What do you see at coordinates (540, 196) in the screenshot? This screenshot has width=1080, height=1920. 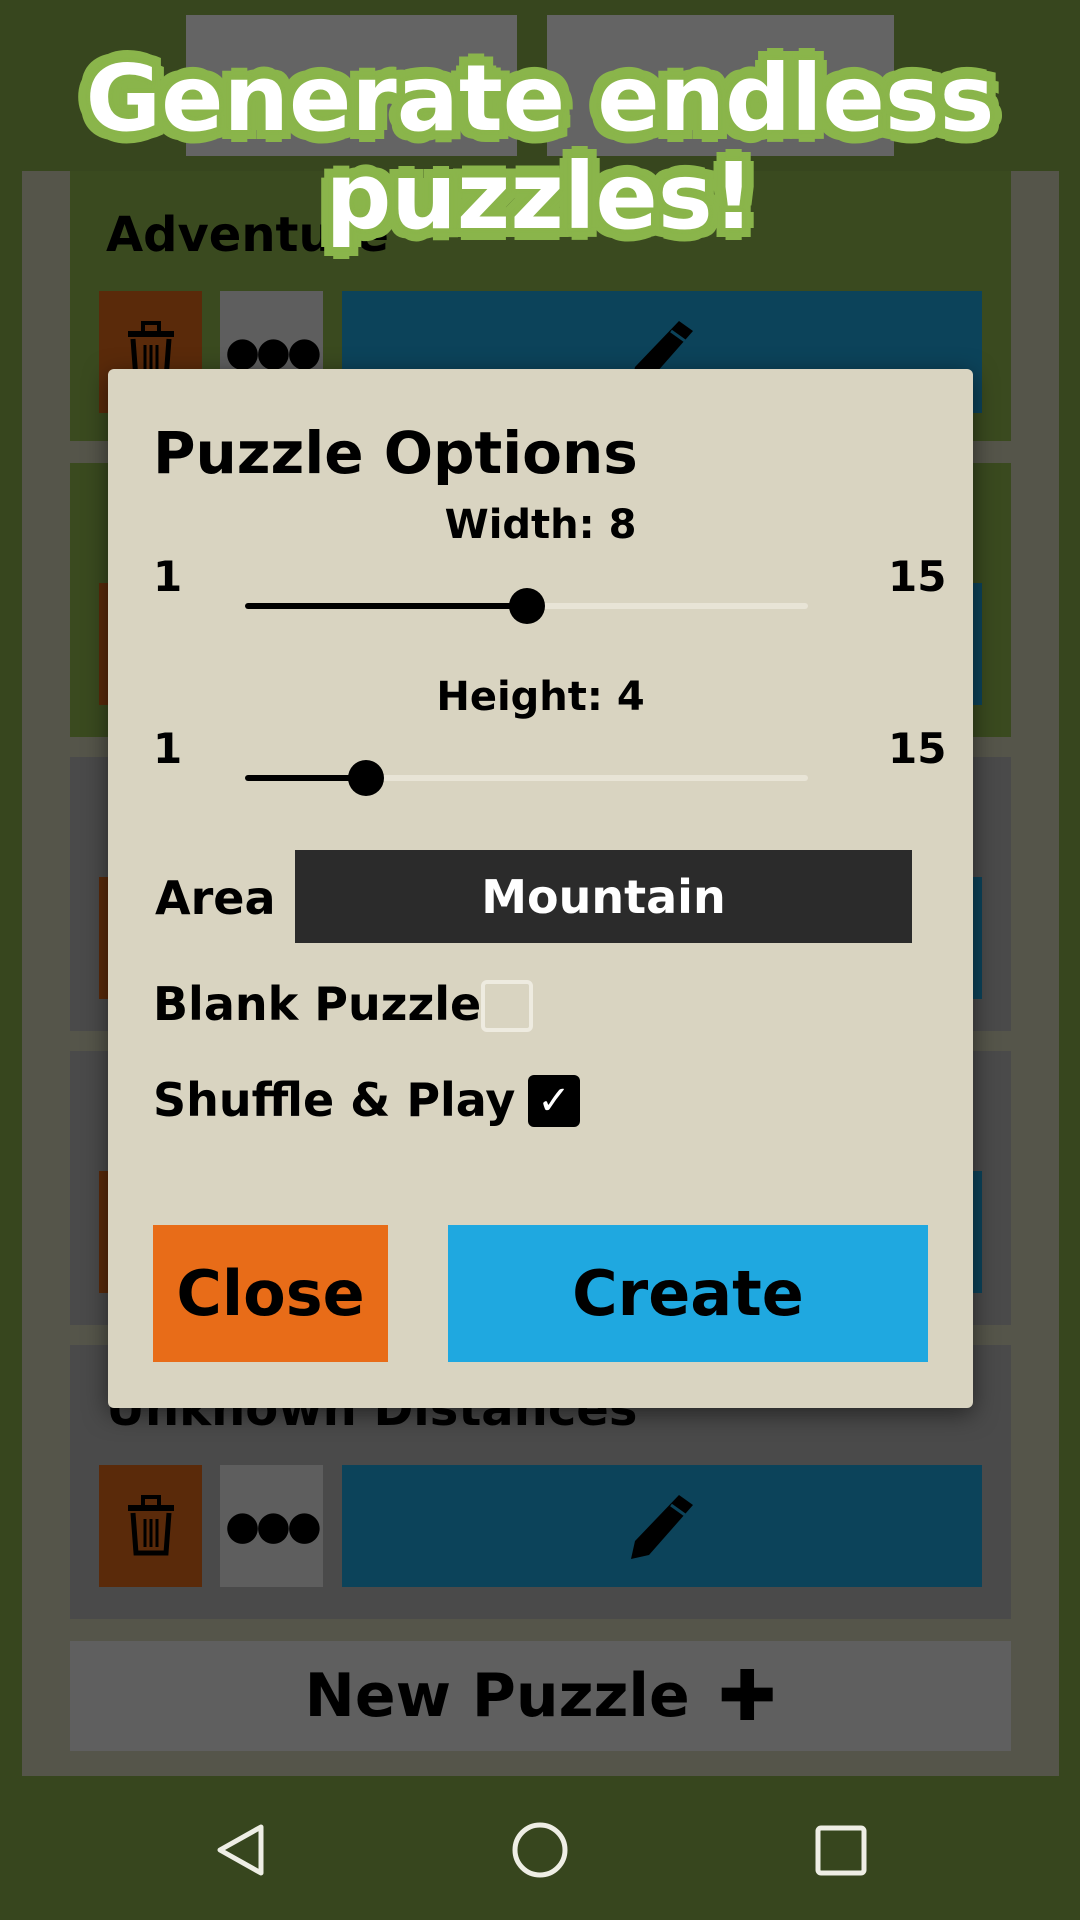 I see `headline-line-2: puzzles!` at bounding box center [540, 196].